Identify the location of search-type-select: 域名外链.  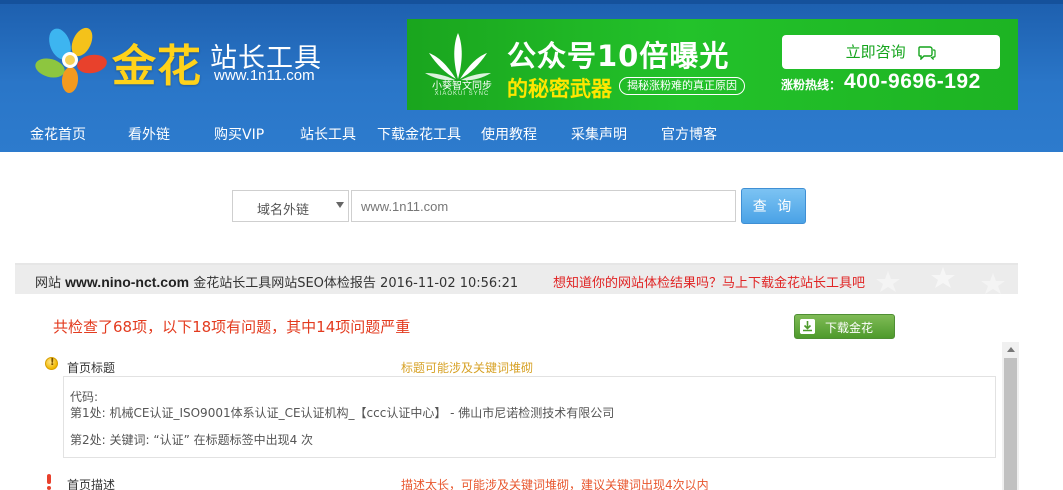
(290, 206).